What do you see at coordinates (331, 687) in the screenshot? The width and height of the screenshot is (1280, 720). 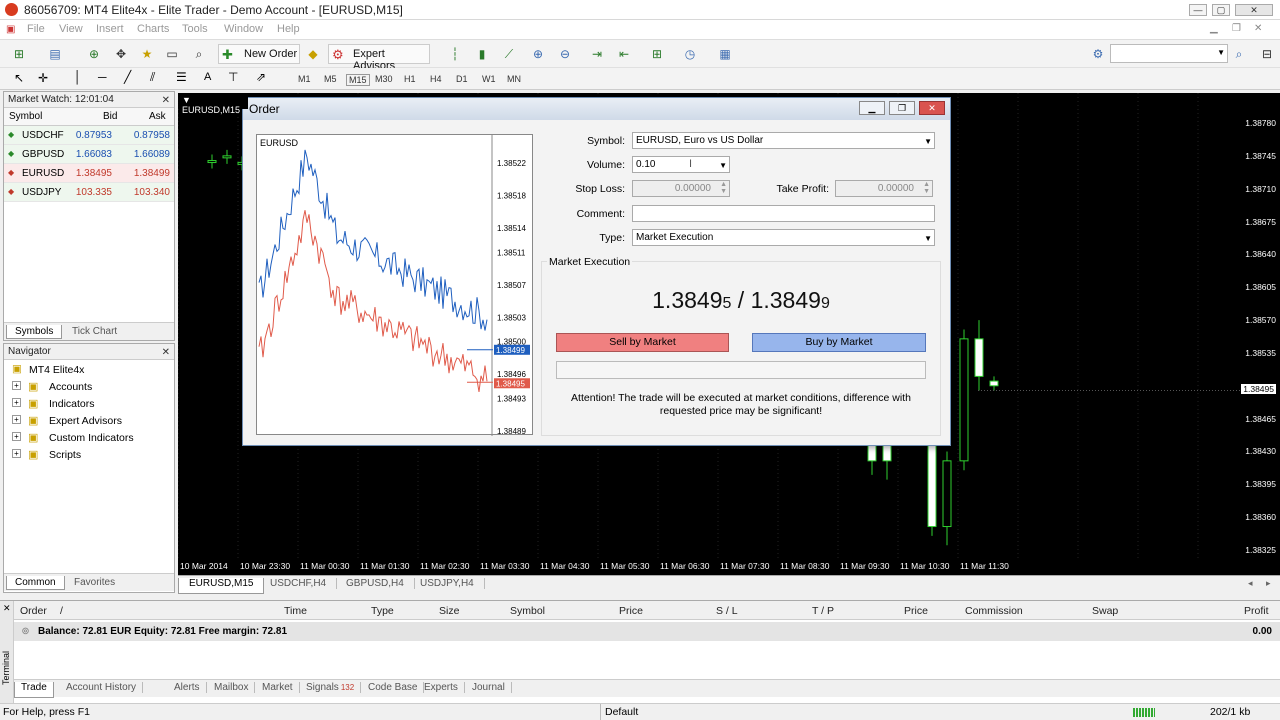 I see `terminal-tab-signals: Signals 132` at bounding box center [331, 687].